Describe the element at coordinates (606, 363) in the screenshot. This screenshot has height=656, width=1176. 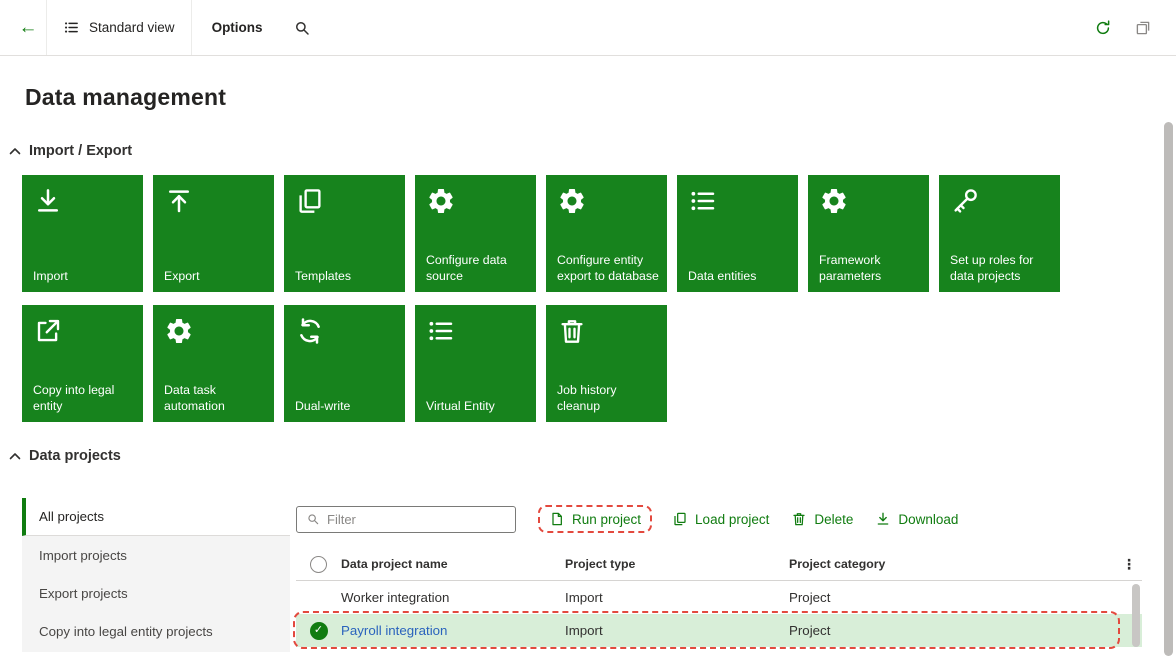
I see `tile-job-history-cleanup: Job history cleanup` at that location.